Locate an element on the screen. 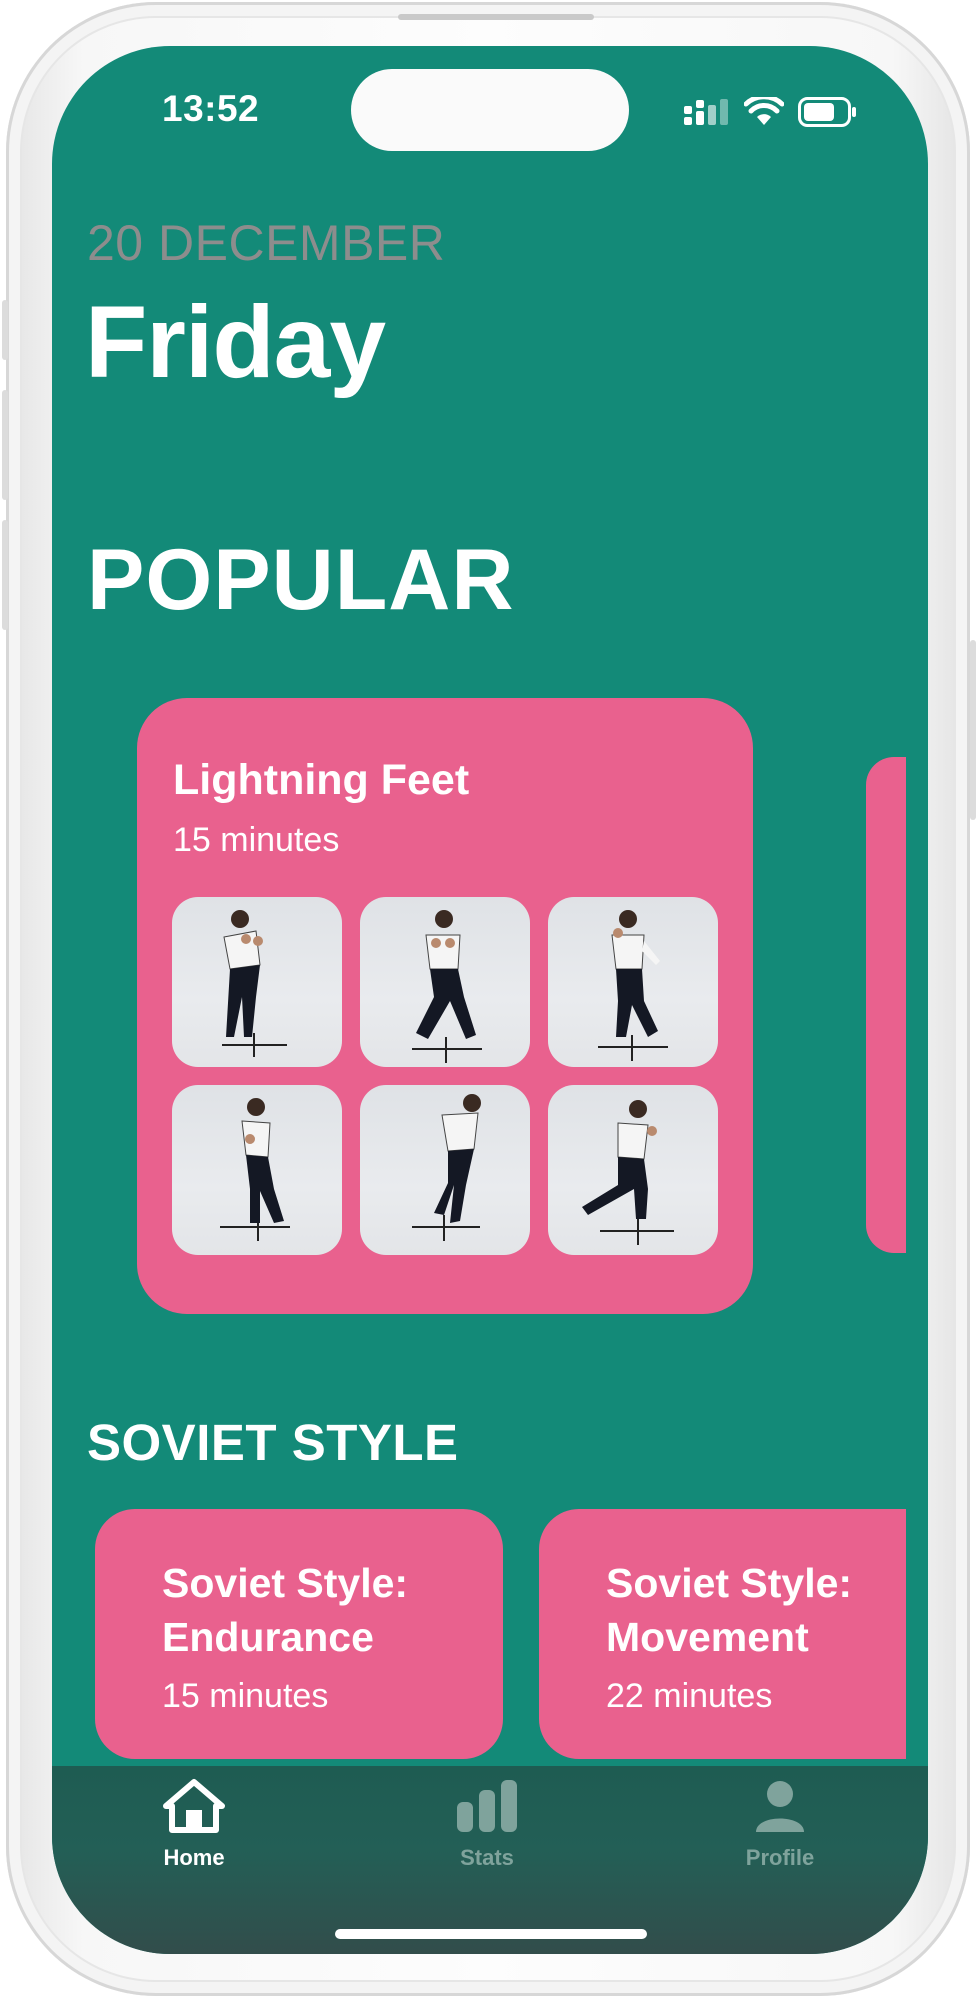 Image resolution: width=978 pixels, height=2000 pixels. date-label: 20 DECEMBER is located at coordinates (266, 243).